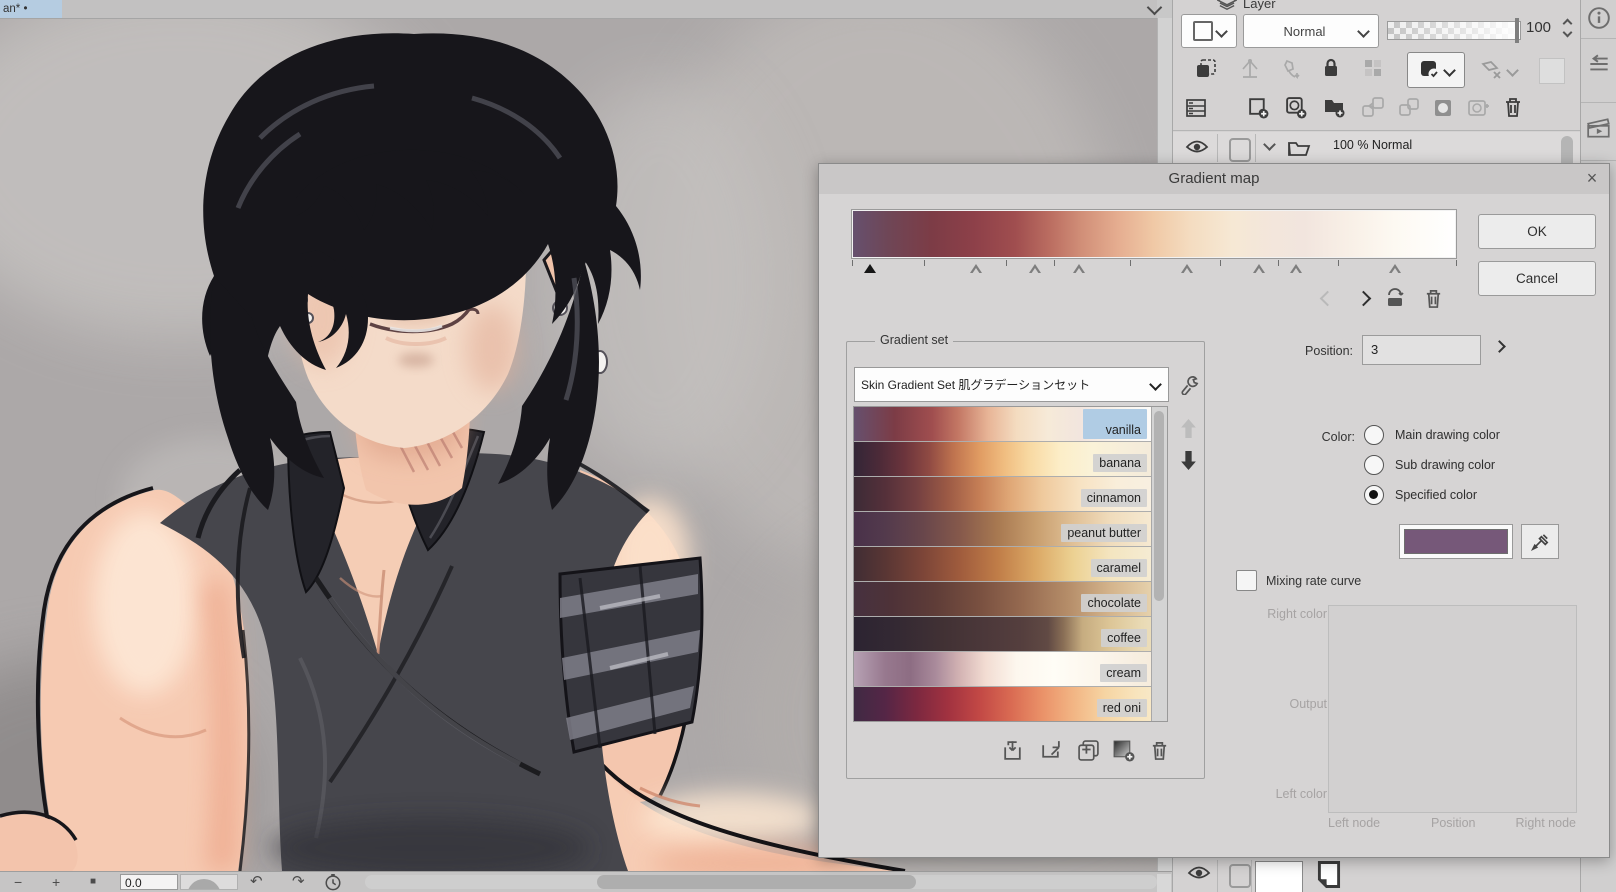  What do you see at coordinates (1537, 231) in the screenshot?
I see `ok-button: OK` at bounding box center [1537, 231].